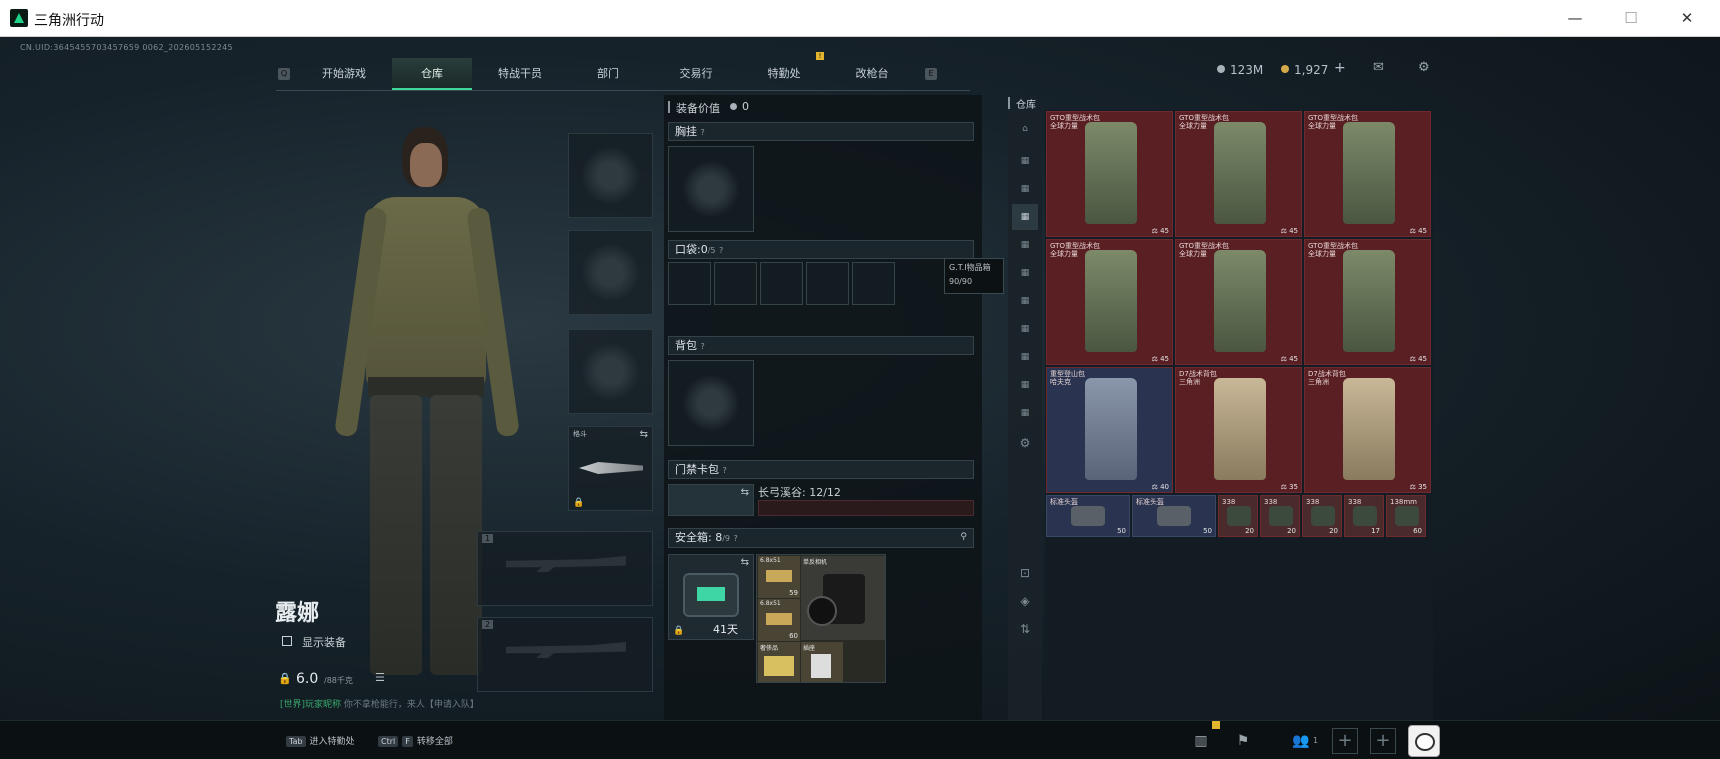  Describe the element at coordinates (711, 500) in the screenshot. I see `keycard-case: ⇆` at that location.